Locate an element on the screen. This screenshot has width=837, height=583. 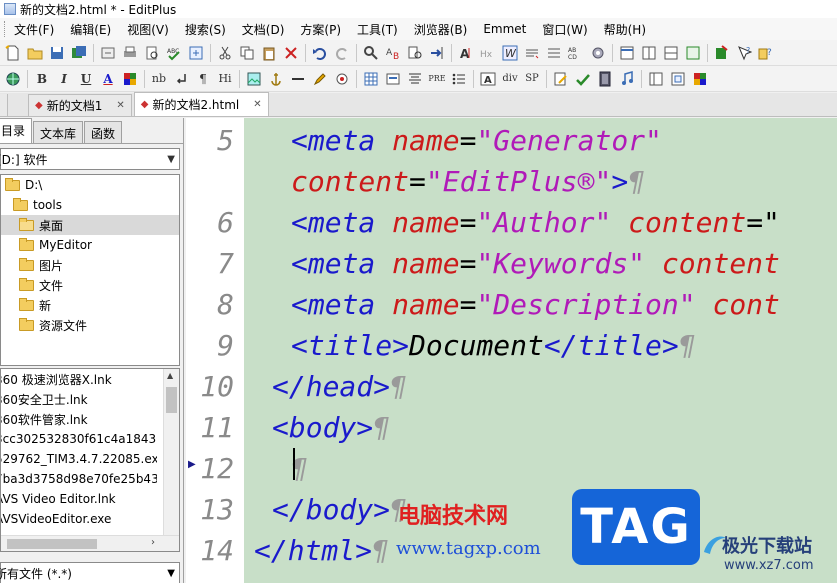
scroll-right-icon: › is located at coordinates (153, 542).